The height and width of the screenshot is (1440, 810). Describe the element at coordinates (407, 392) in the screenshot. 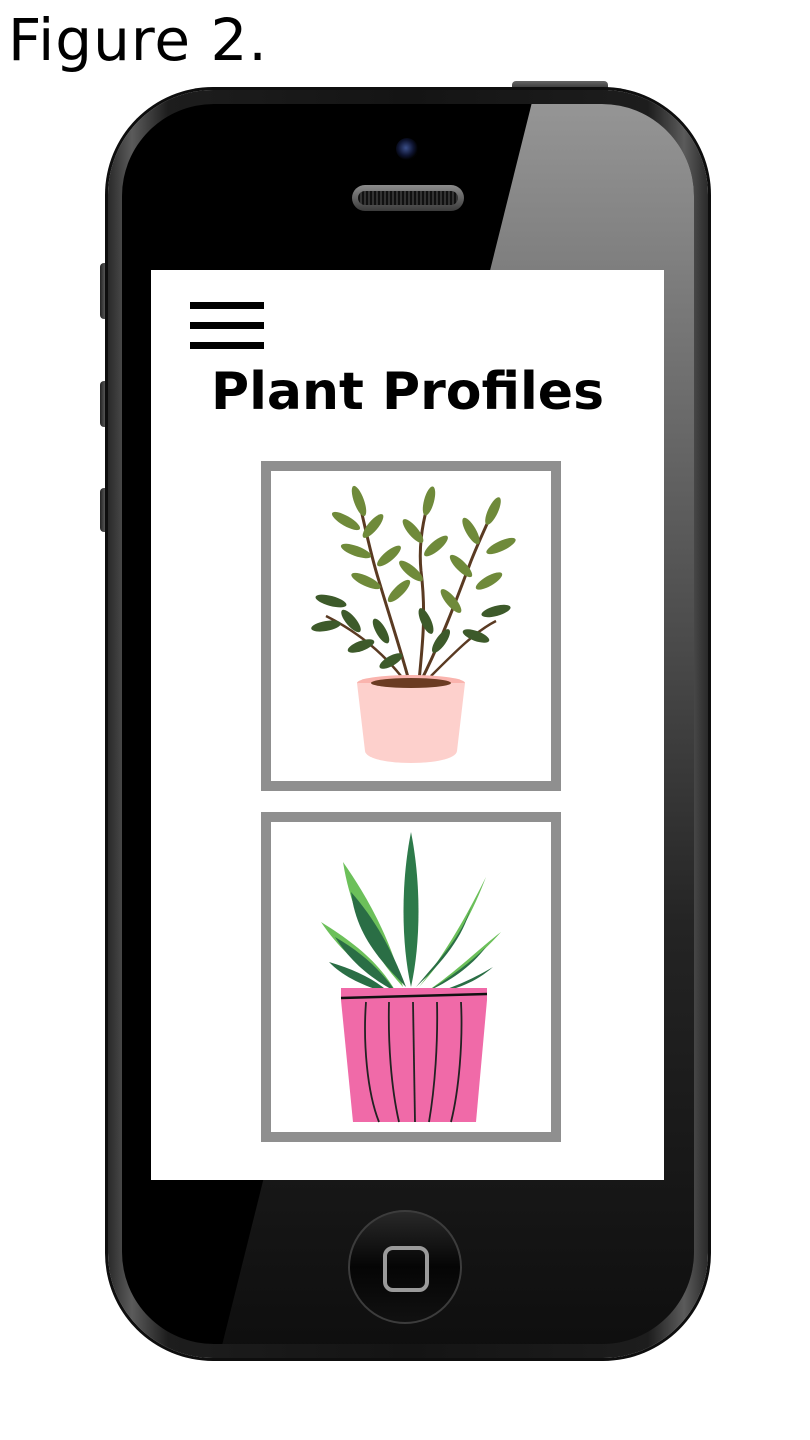

I see `page-title: Plant Profiles` at that location.